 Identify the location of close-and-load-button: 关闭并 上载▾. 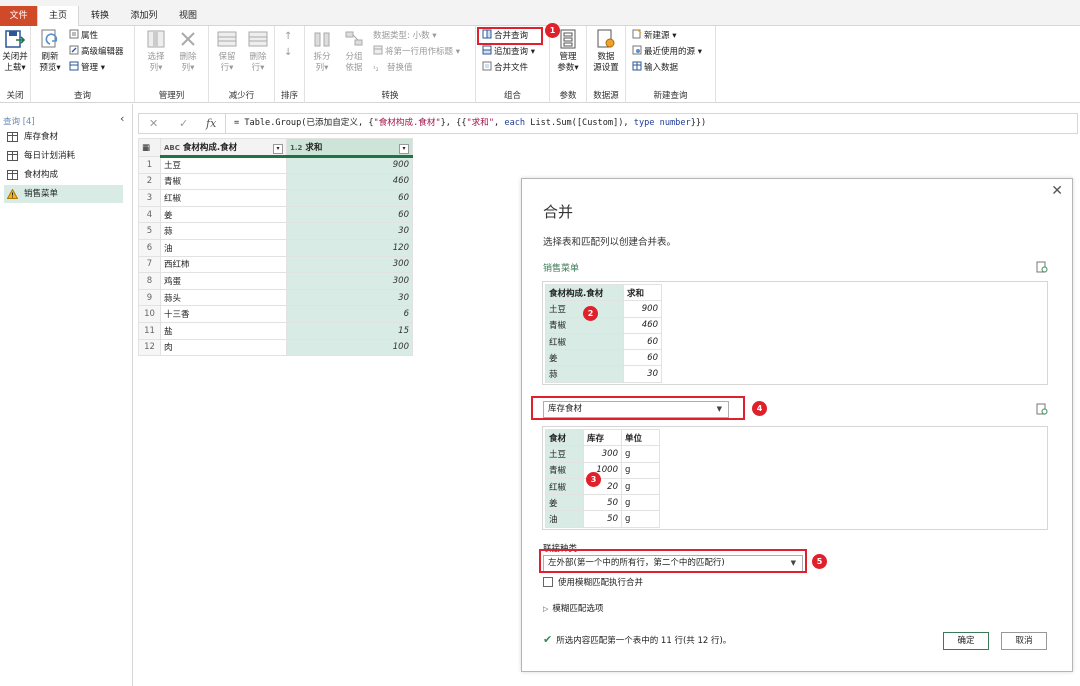
(15, 51).